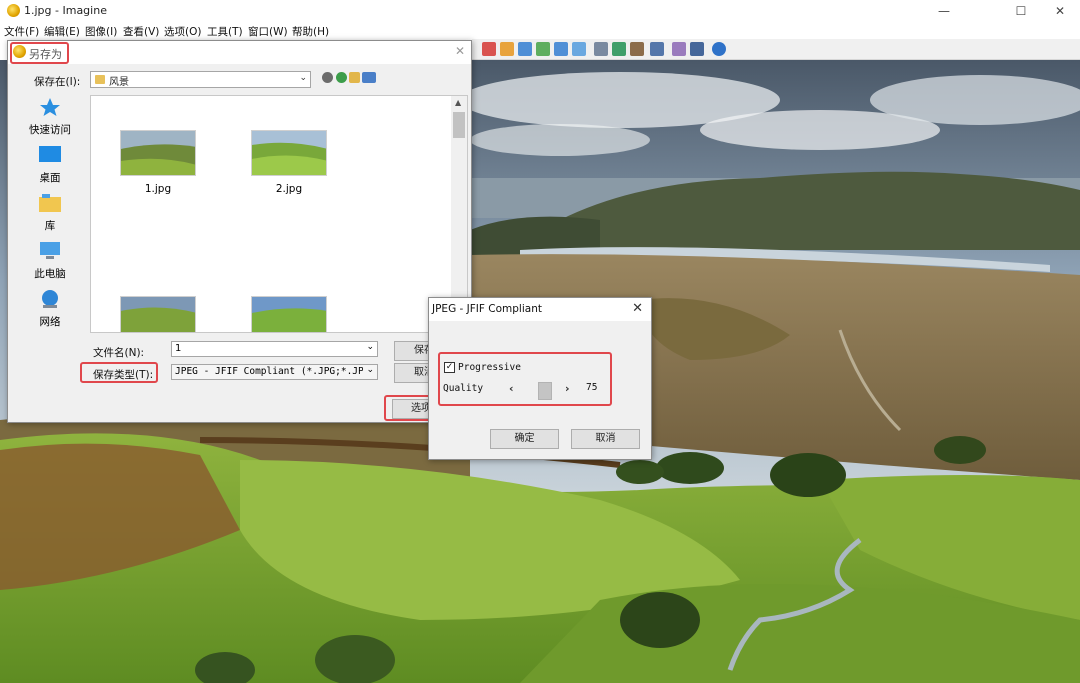  Describe the element at coordinates (274, 349) in the screenshot. I see `filename-input: 1 ⌄` at that location.